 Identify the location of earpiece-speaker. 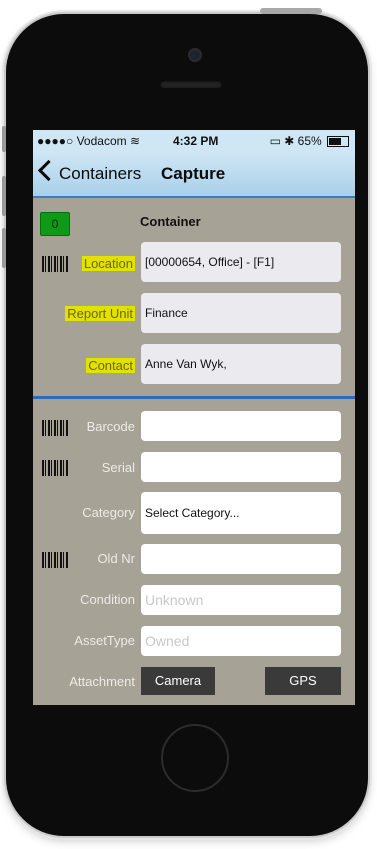
(191, 84).